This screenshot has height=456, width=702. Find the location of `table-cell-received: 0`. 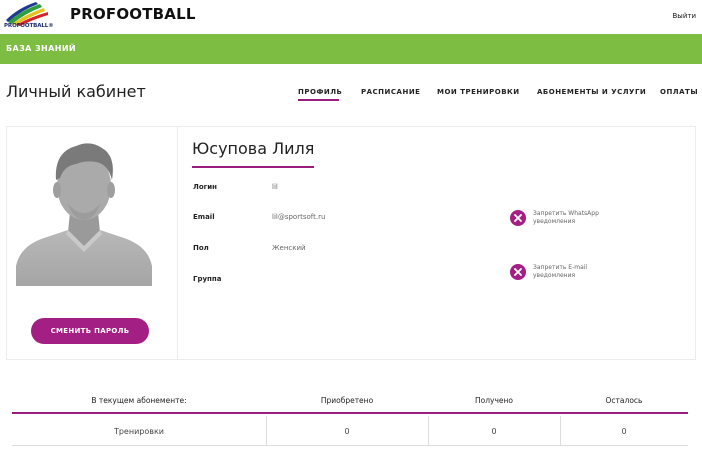

table-cell-received: 0 is located at coordinates (494, 431).